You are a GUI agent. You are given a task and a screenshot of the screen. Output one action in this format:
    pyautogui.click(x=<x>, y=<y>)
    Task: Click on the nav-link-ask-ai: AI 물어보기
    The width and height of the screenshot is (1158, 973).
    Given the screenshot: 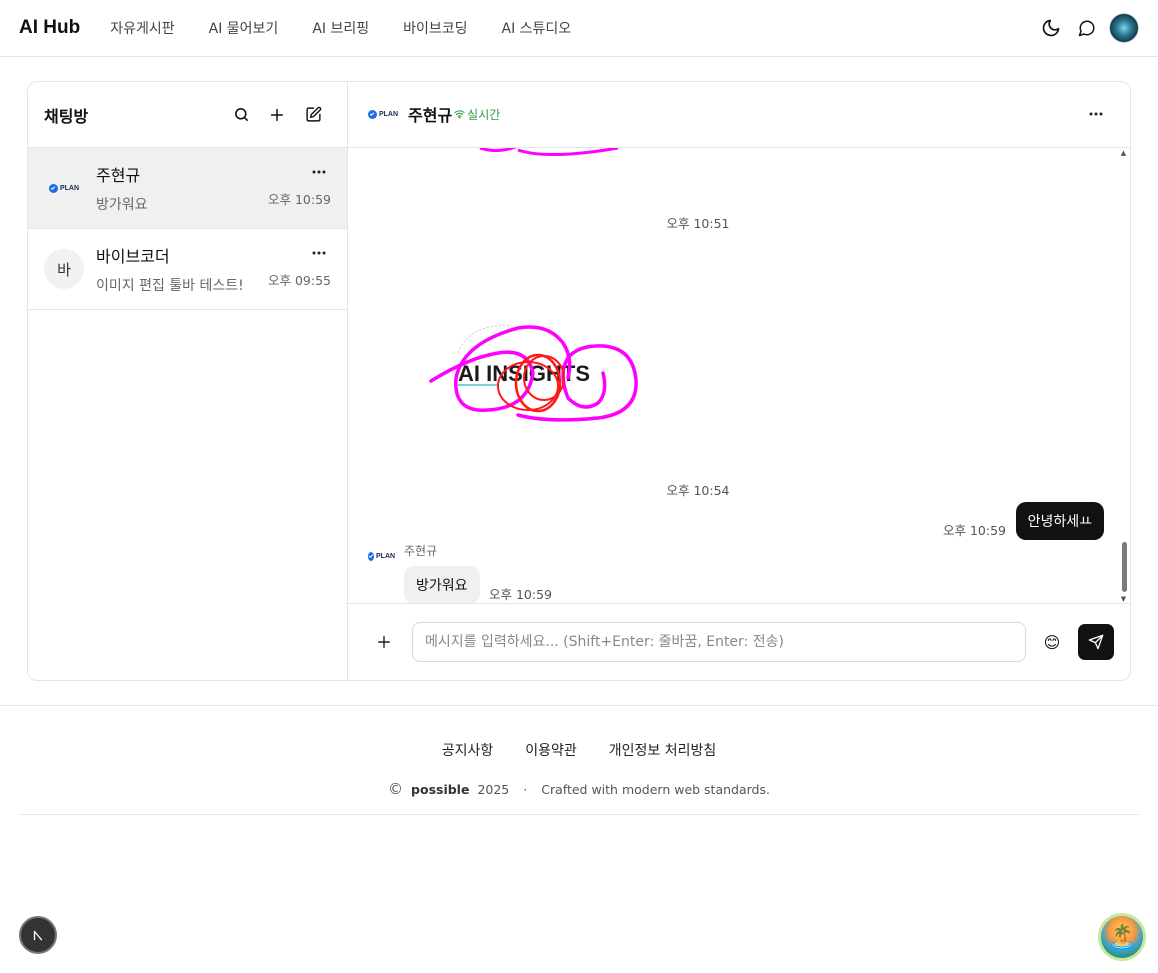 What is the action you would take?
    pyautogui.click(x=244, y=28)
    